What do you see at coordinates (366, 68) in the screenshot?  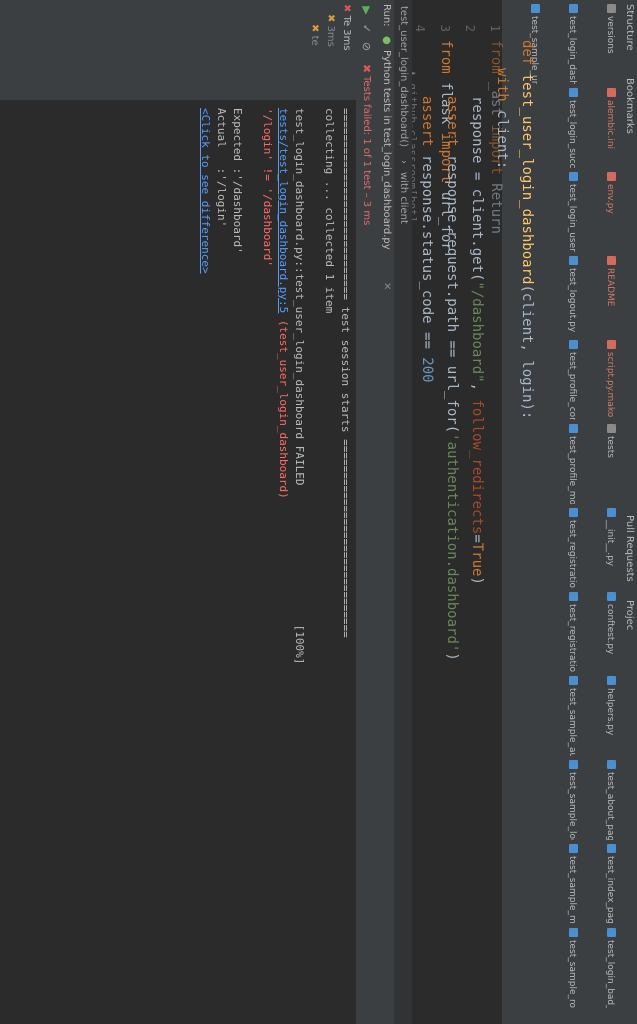 I see `fail-status-icon: ✖` at bounding box center [366, 68].